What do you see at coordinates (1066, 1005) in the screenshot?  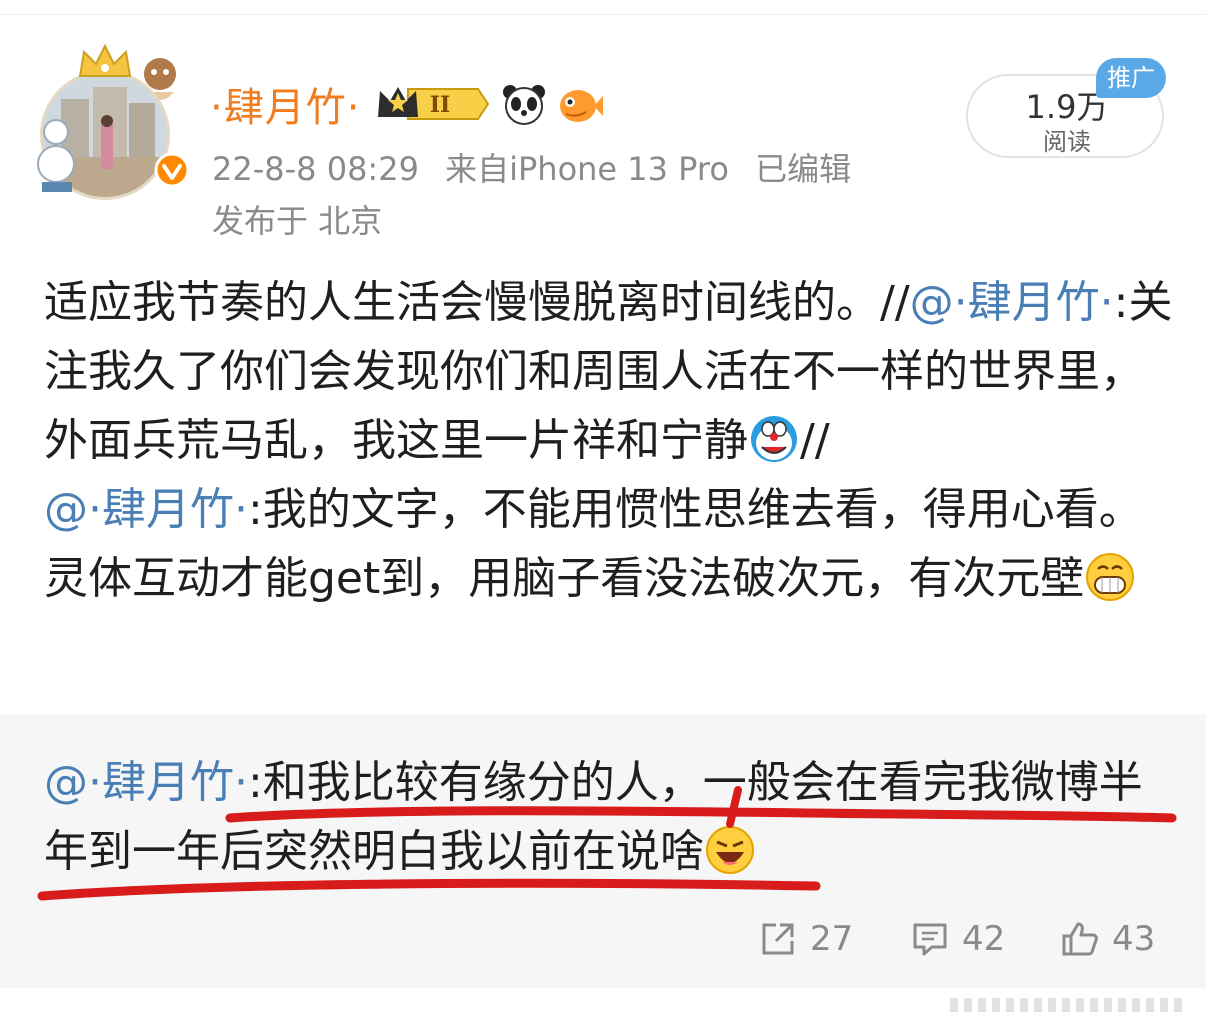 I see `watermark-dots-icon` at bounding box center [1066, 1005].